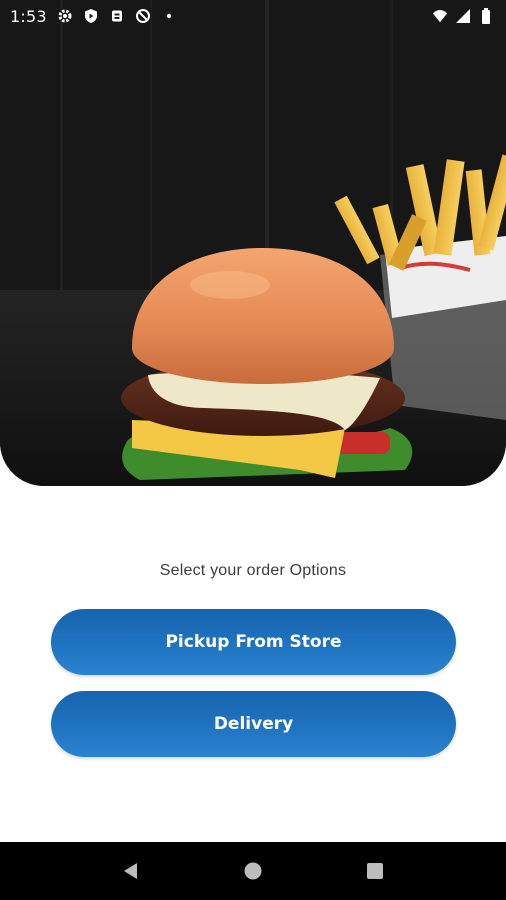 The width and height of the screenshot is (506, 900). I want to click on back-button, so click(131, 871).